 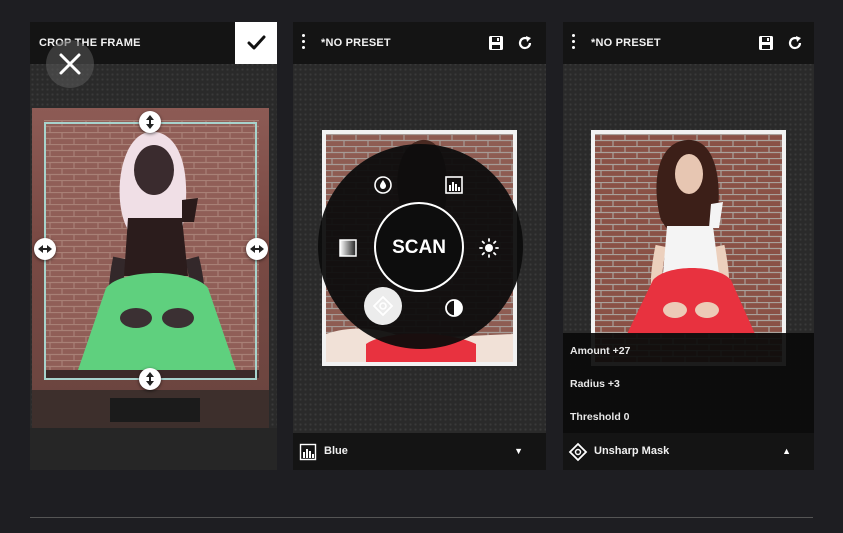 I want to click on sharpen-top-bar: *NO PRESET, so click(x=688, y=43).